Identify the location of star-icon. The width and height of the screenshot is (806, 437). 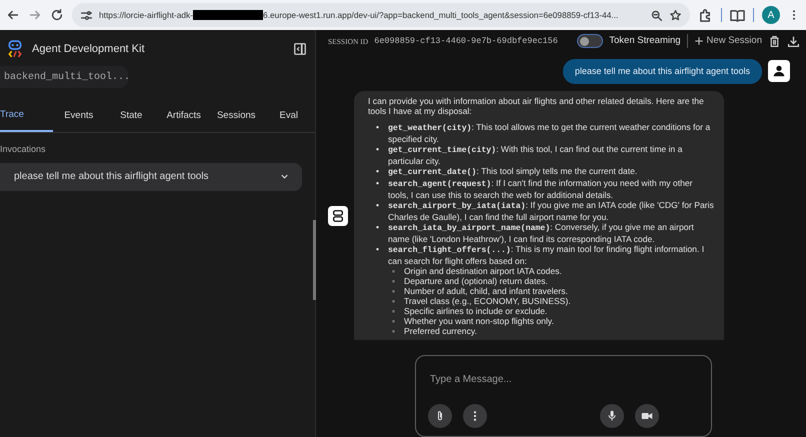
(675, 15).